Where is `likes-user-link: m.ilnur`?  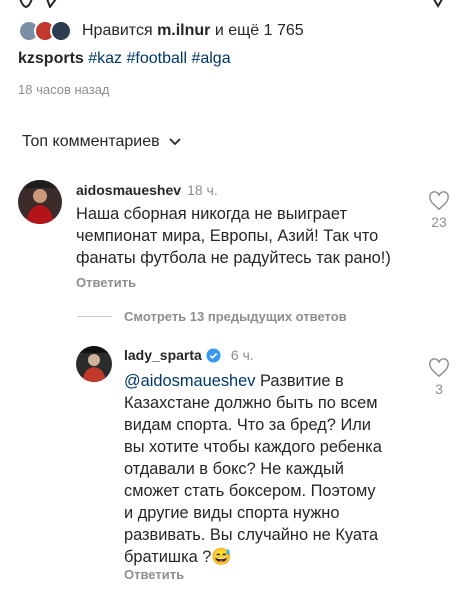
likes-user-link: m.ilnur is located at coordinates (183, 30).